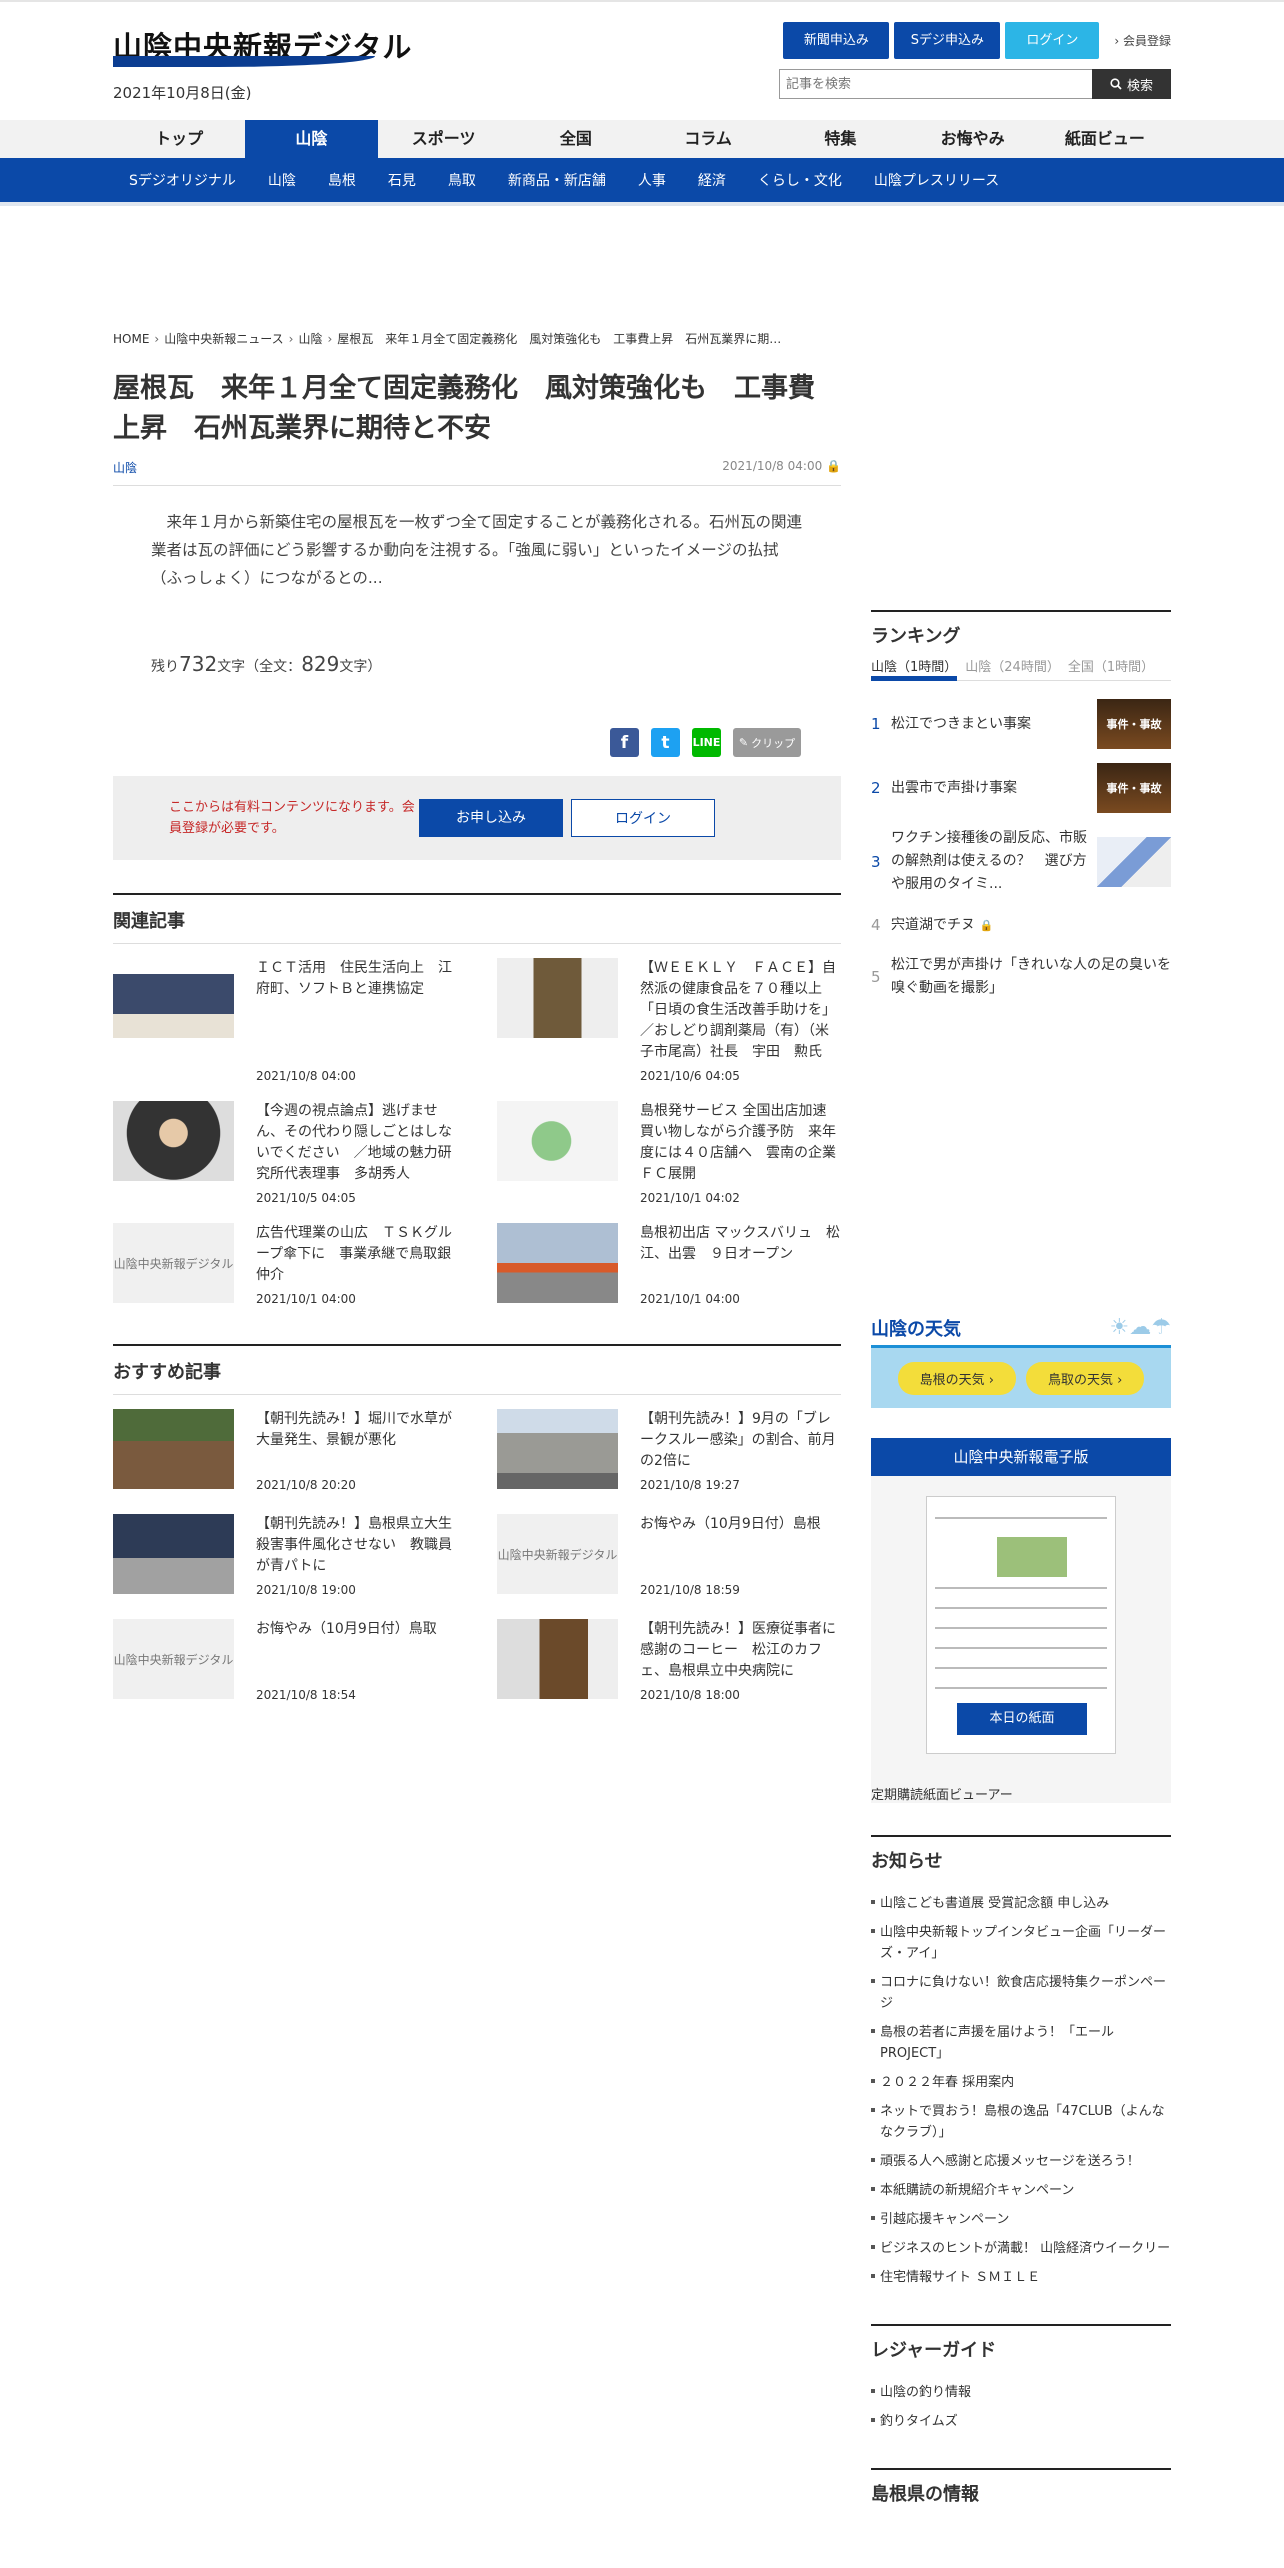 This screenshot has width=1284, height=2568. Describe the element at coordinates (576, 139) in the screenshot. I see `gnav-national: 全国` at that location.